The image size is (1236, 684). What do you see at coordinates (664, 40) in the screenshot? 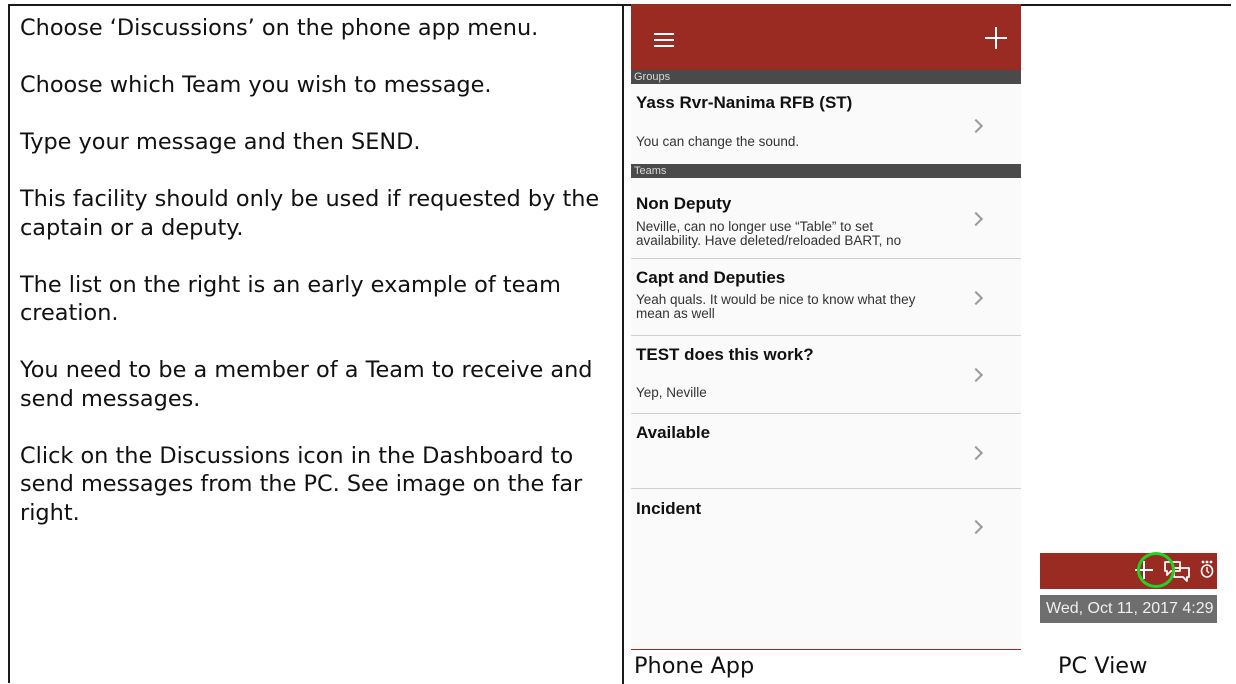
I see `hamburger-menu-icon` at bounding box center [664, 40].